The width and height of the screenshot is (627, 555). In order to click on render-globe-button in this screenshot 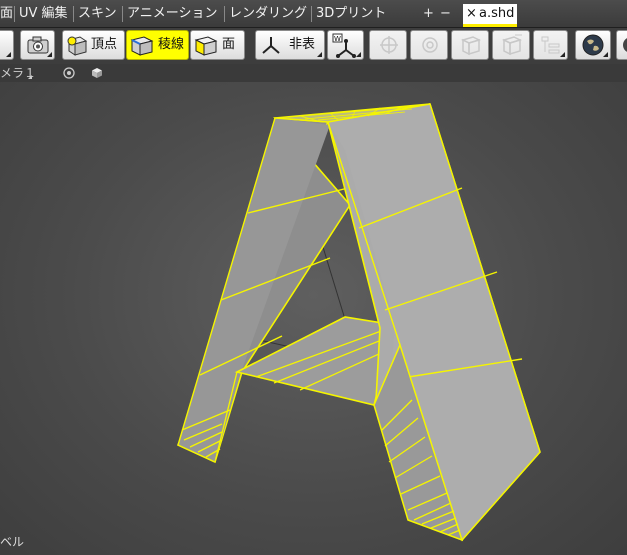, I will do `click(593, 45)`.